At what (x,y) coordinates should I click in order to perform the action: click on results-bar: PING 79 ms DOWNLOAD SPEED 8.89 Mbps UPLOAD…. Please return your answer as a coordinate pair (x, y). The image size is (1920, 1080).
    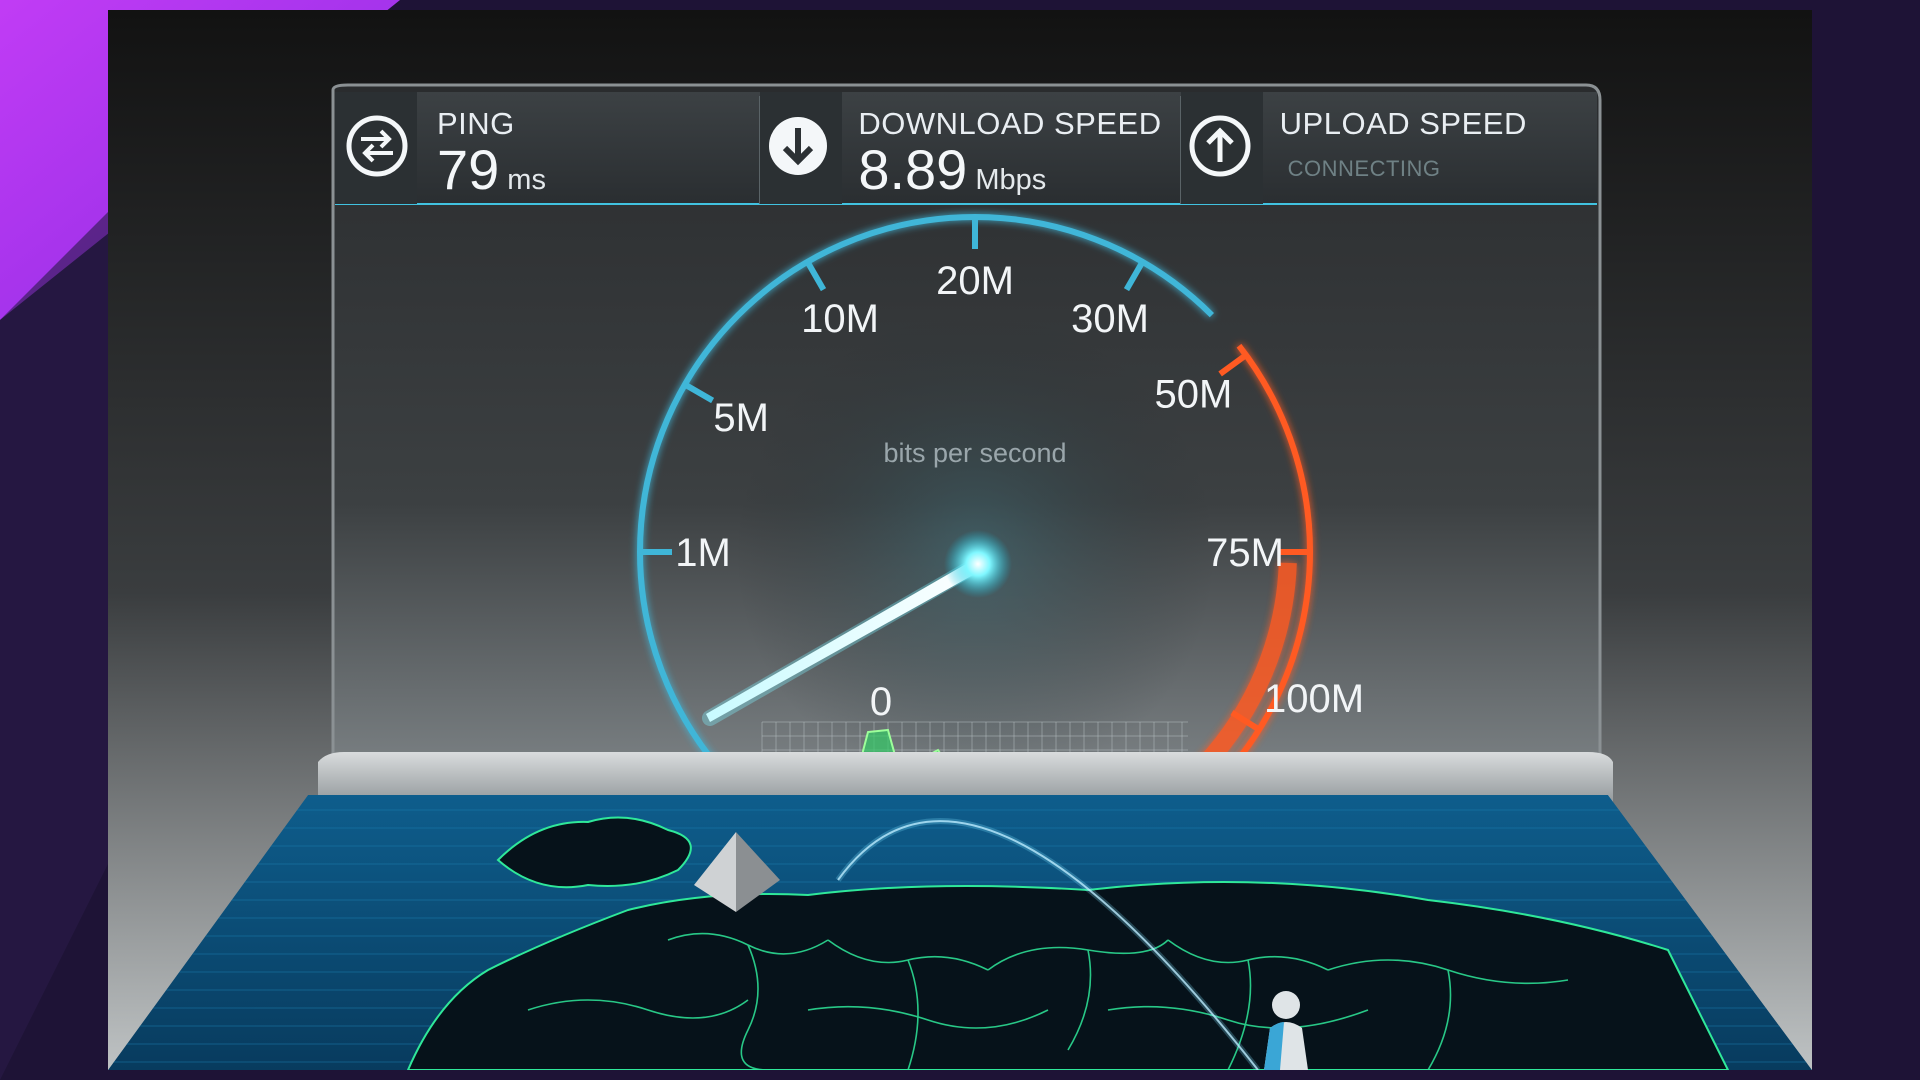
    Looking at the image, I should click on (965, 148).